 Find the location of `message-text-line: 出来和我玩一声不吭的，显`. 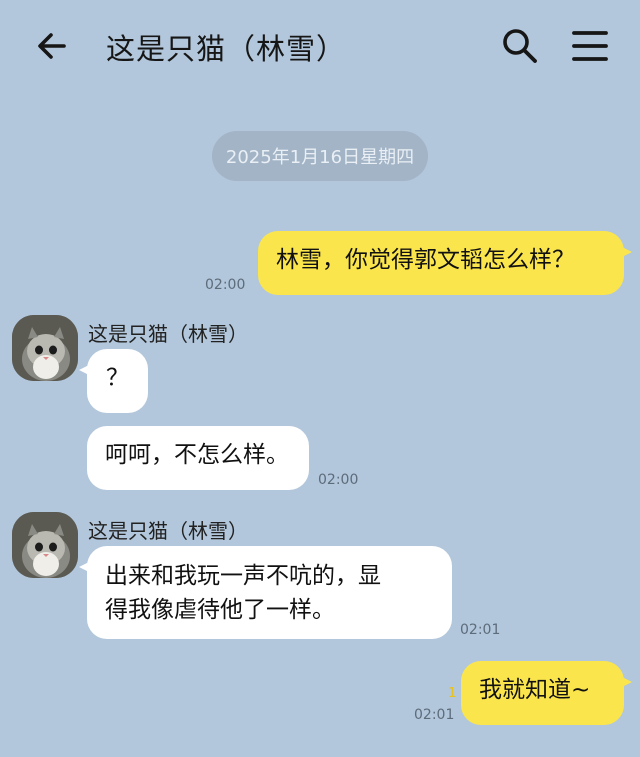

message-text-line: 出来和我玩一声不吭的，显 is located at coordinates (243, 576).